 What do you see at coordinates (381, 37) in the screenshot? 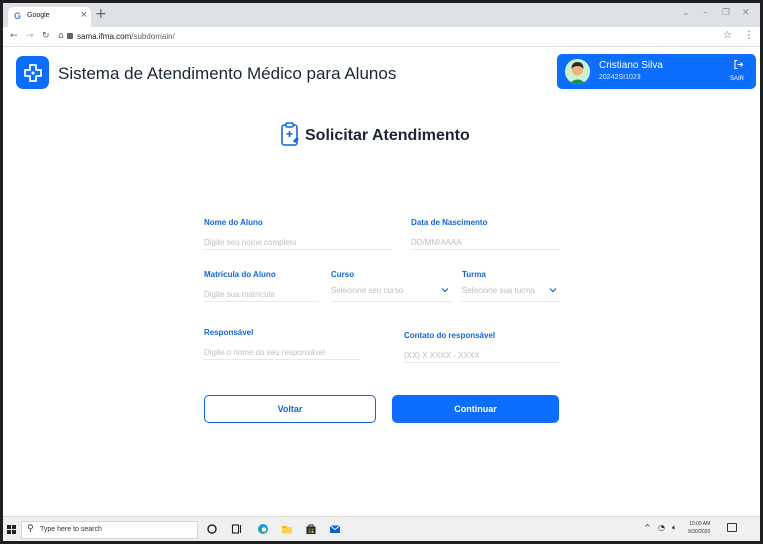
I see `address-bar: ← → ↻ ⌂ sama.ifma.com/subdomain/ ☆ ⋮` at bounding box center [381, 37].